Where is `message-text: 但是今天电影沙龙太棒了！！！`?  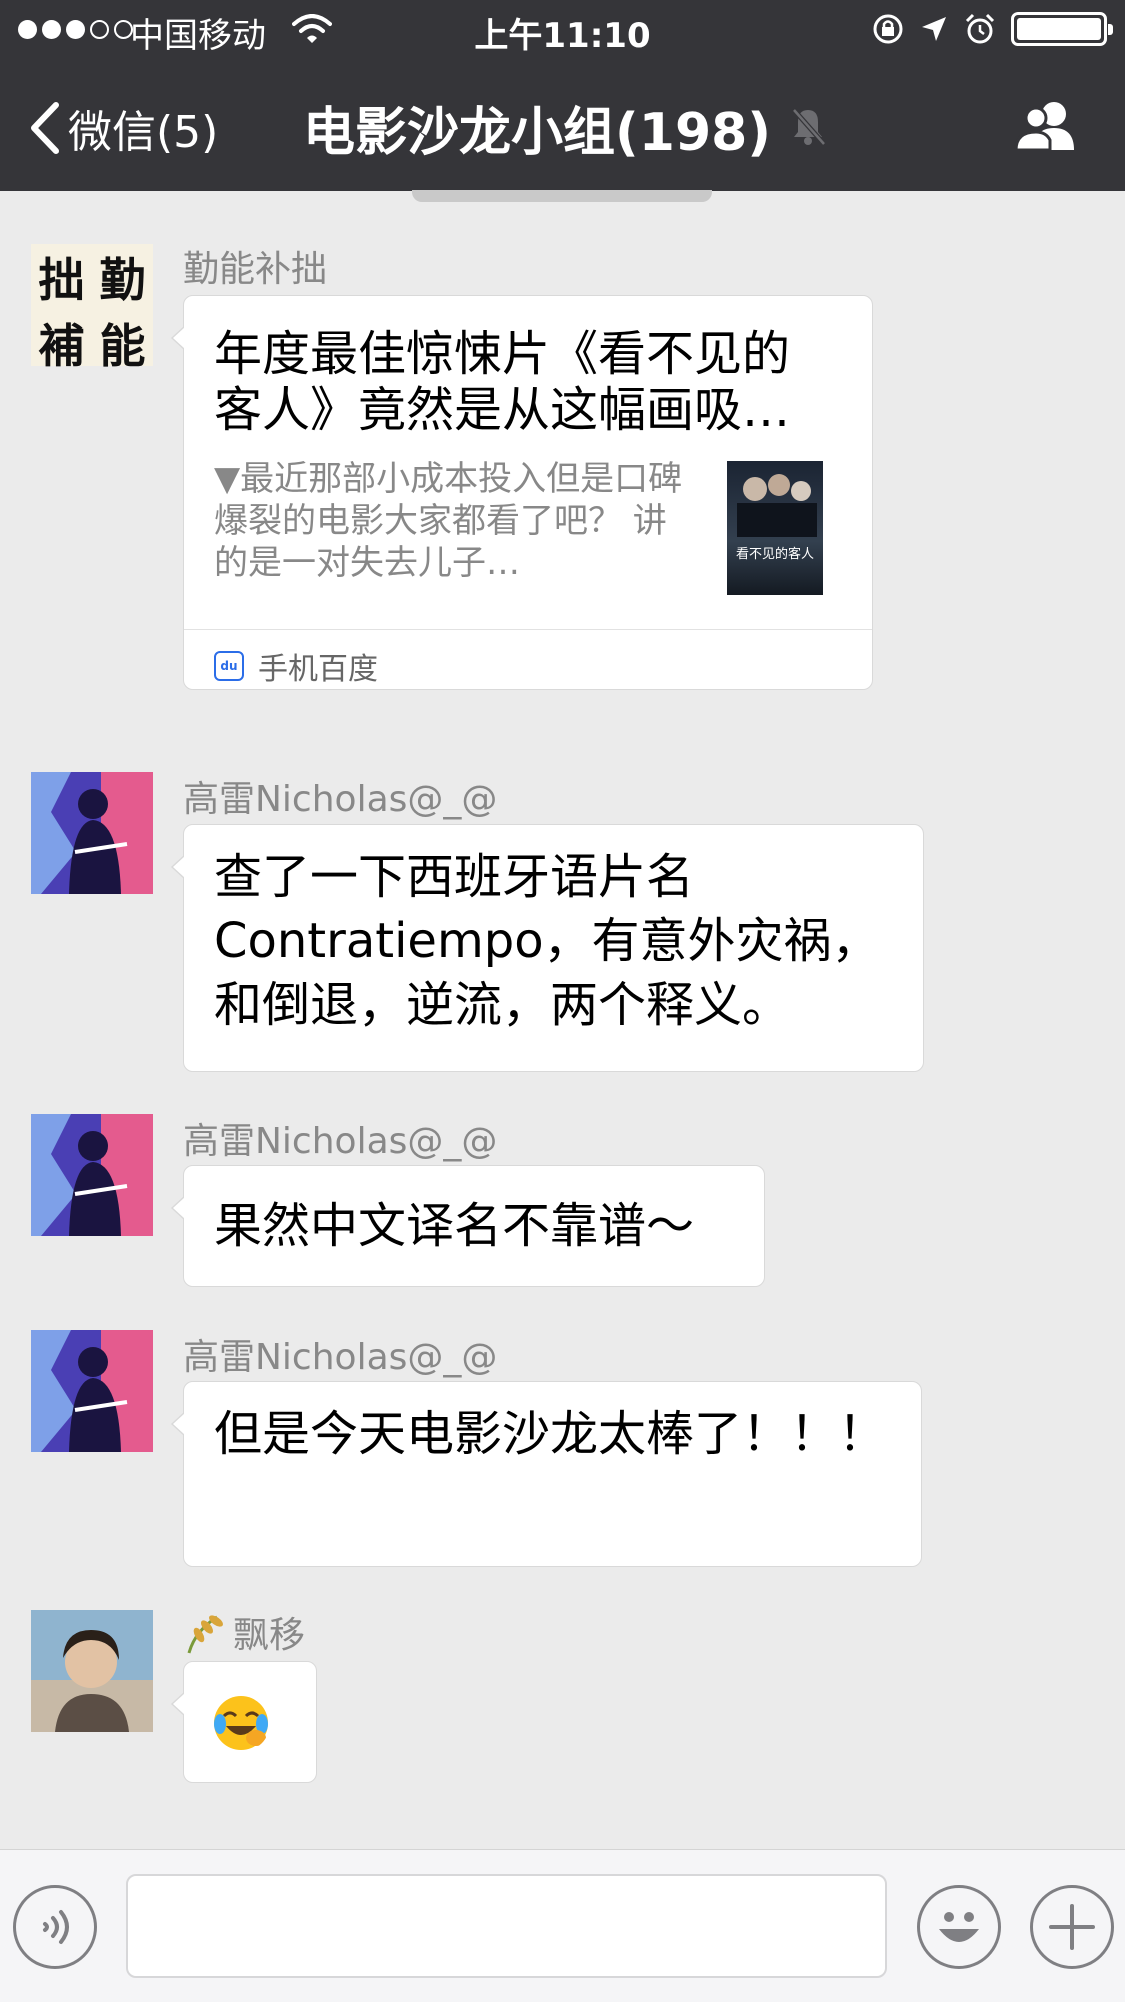 message-text: 但是今天电影沙龙太棒了！！！ is located at coordinates (550, 1434).